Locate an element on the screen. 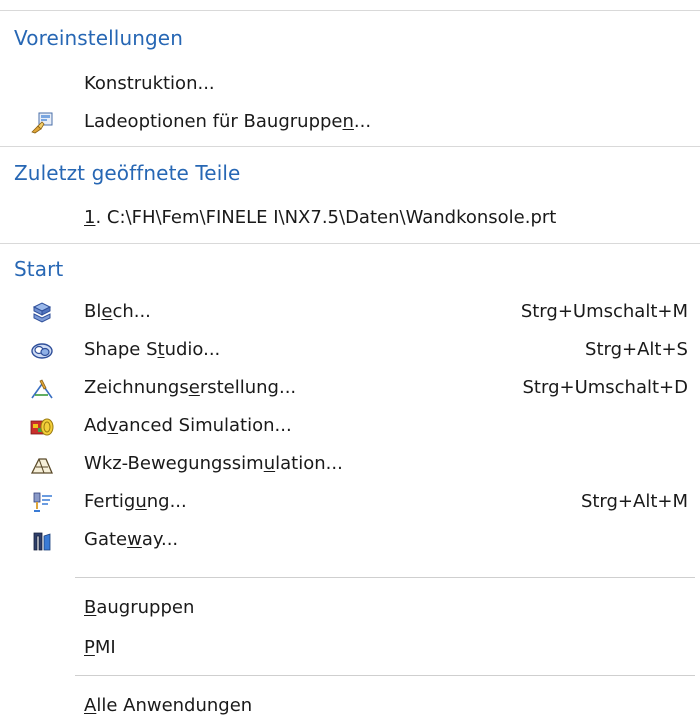 The height and width of the screenshot is (724, 700). menu-item-assemblies: Baugruppen is located at coordinates (350, 609).